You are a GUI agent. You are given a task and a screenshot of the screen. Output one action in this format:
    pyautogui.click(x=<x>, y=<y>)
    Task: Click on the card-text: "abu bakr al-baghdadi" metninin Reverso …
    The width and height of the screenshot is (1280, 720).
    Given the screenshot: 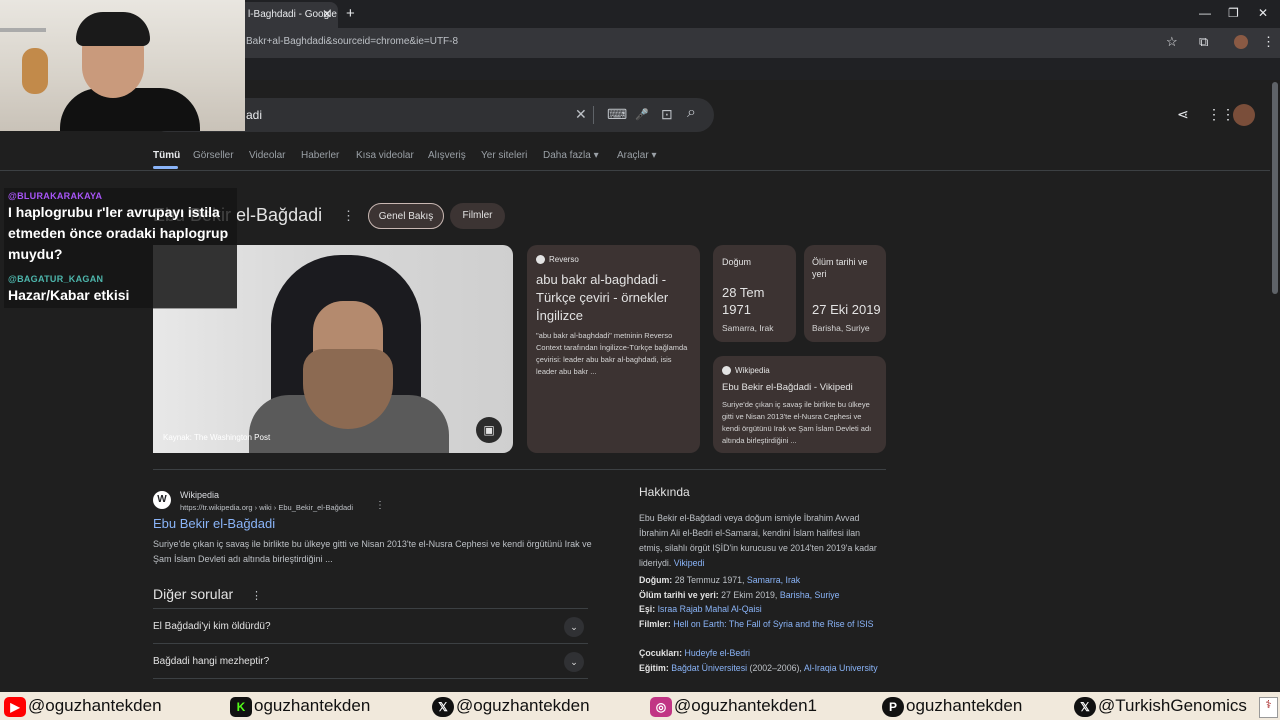 What is the action you would take?
    pyautogui.click(x=612, y=353)
    